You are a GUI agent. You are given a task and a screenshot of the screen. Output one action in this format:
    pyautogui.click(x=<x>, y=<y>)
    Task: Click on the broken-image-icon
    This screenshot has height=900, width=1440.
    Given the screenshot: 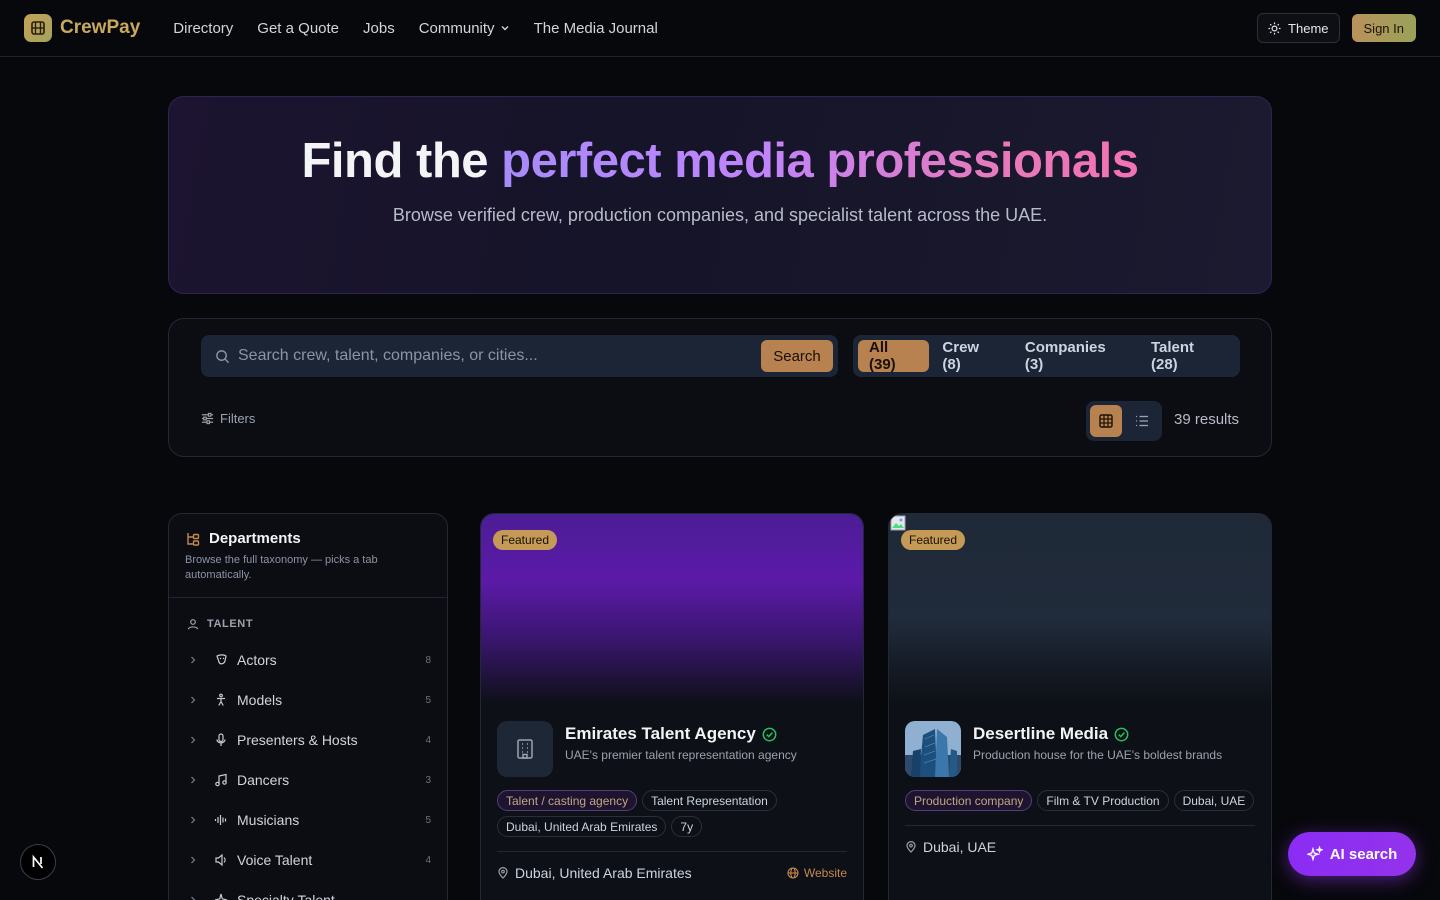 What is the action you would take?
    pyautogui.click(x=898, y=523)
    